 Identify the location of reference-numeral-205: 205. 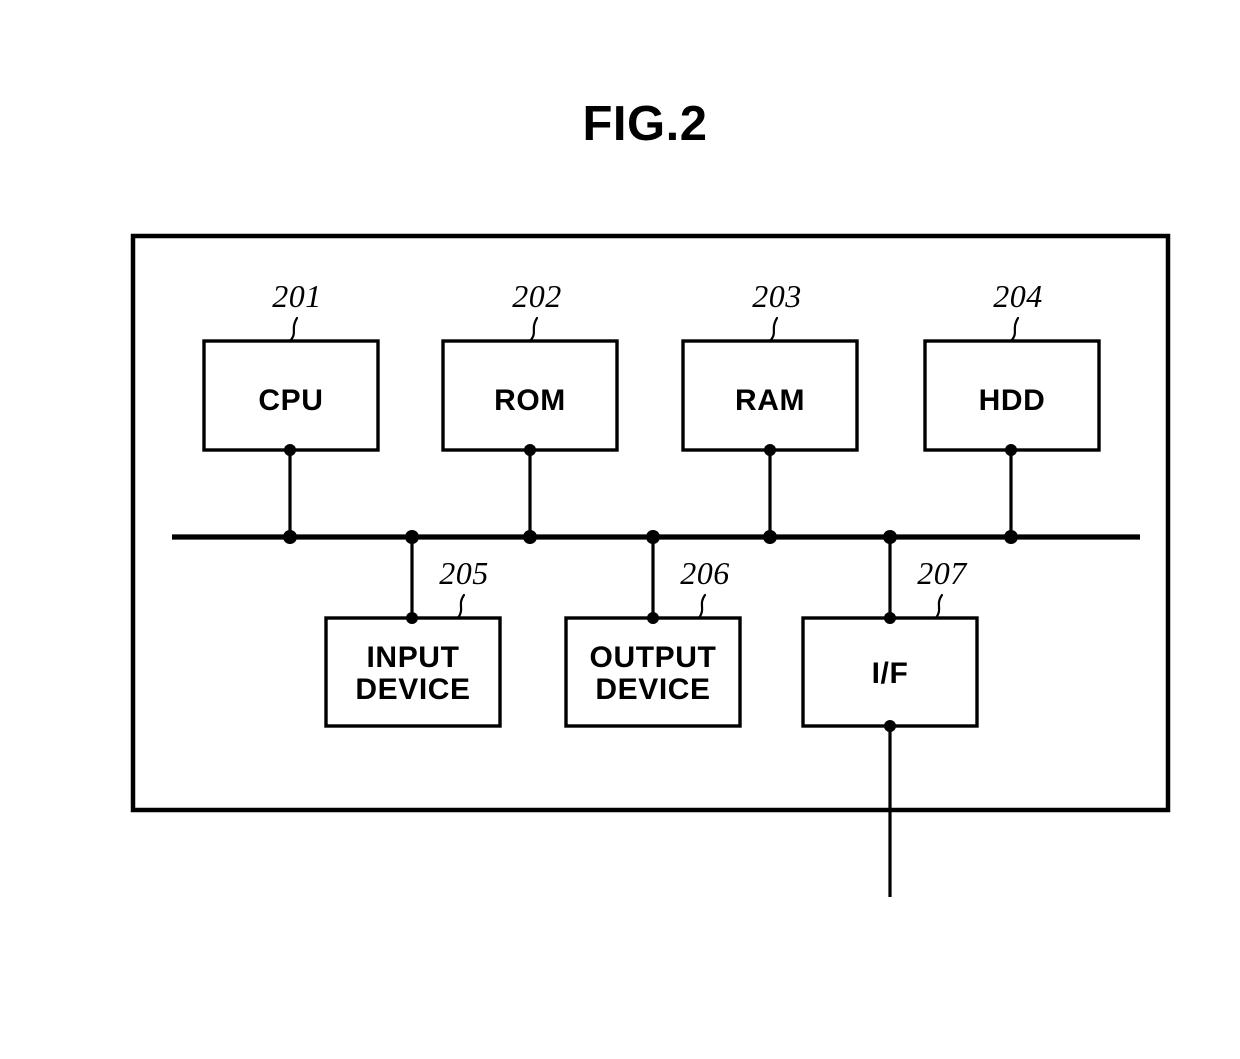
(464, 573).